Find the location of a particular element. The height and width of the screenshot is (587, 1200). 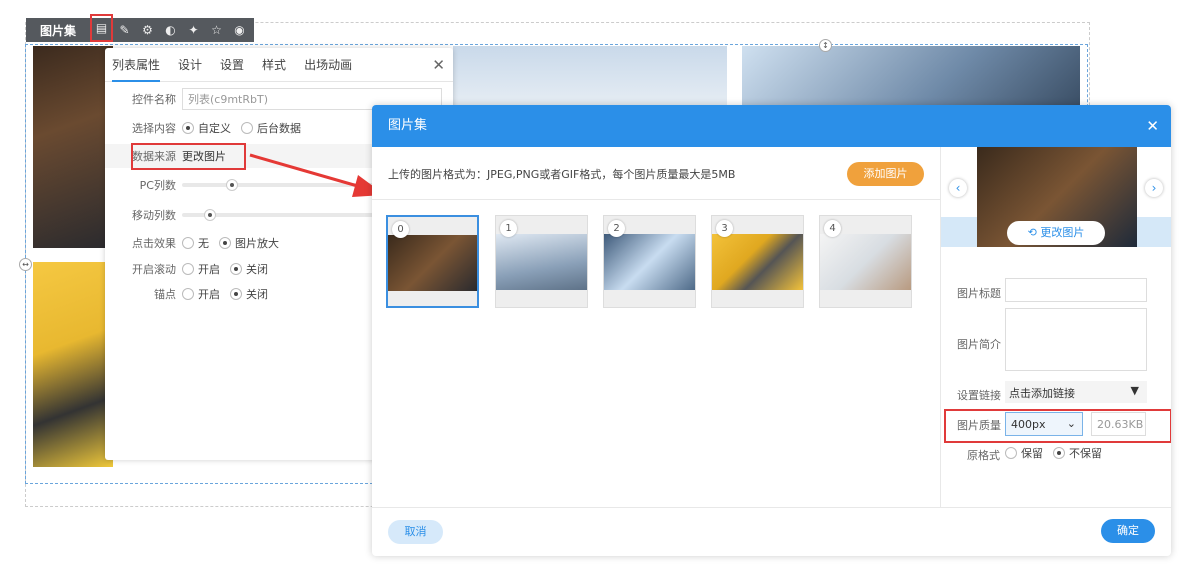

format-label: 原格式 is located at coordinates (983, 455).